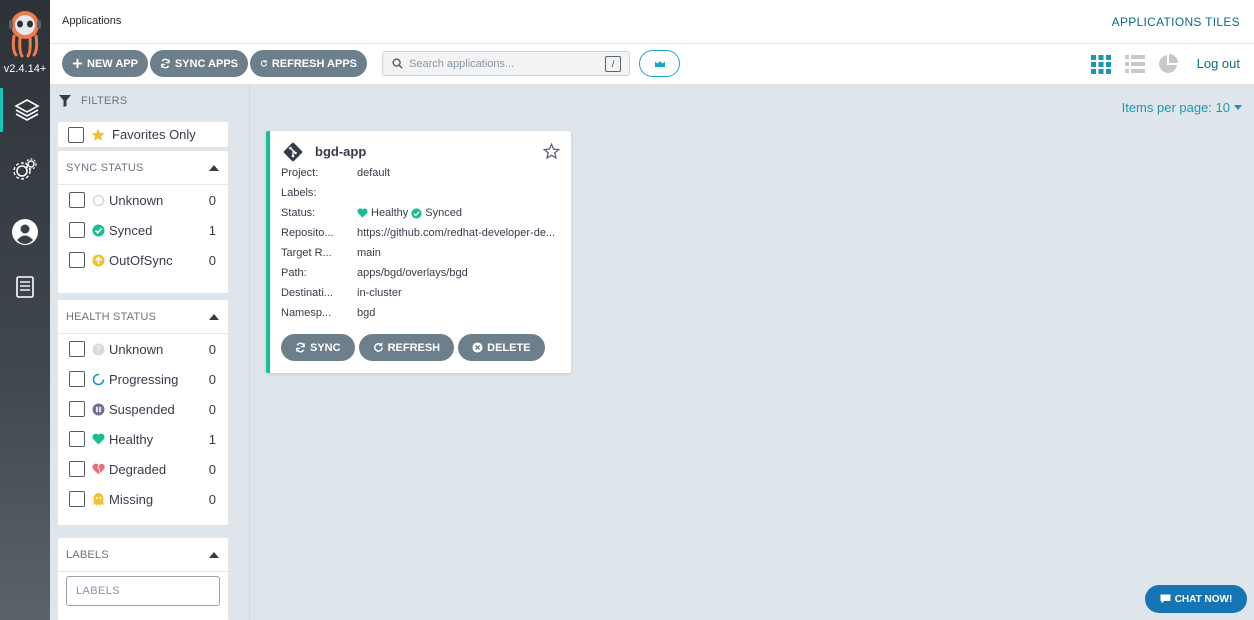 The height and width of the screenshot is (620, 1254). What do you see at coordinates (406, 347) in the screenshot?
I see `refresh-button: REFRESH` at bounding box center [406, 347].